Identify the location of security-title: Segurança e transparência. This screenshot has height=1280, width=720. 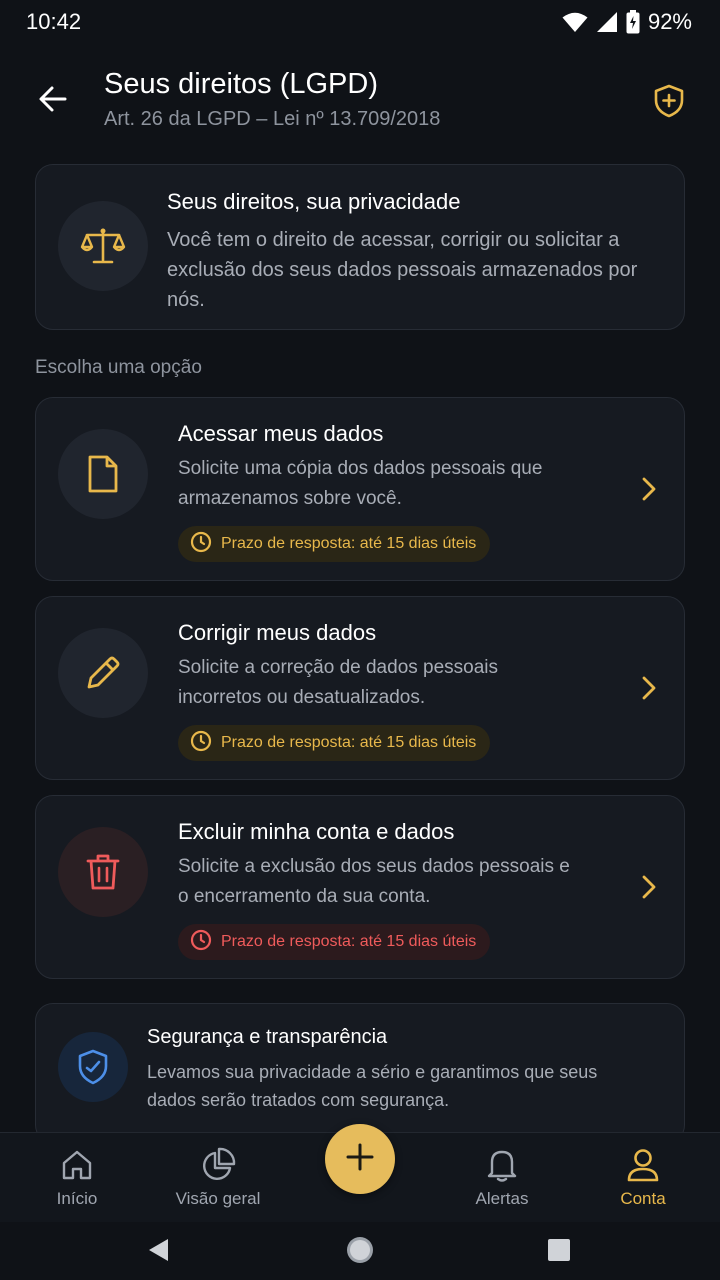
(267, 1037).